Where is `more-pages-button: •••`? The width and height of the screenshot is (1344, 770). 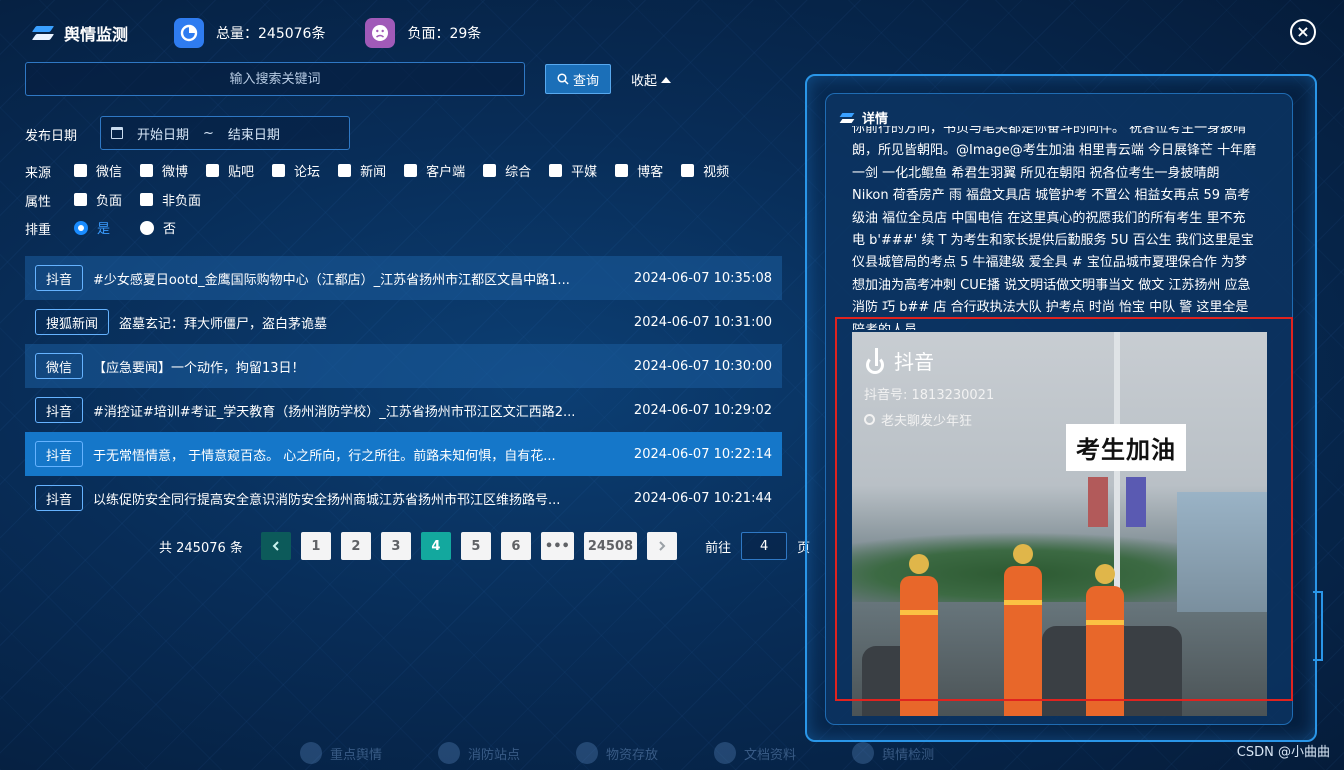 more-pages-button: ••• is located at coordinates (557, 546).